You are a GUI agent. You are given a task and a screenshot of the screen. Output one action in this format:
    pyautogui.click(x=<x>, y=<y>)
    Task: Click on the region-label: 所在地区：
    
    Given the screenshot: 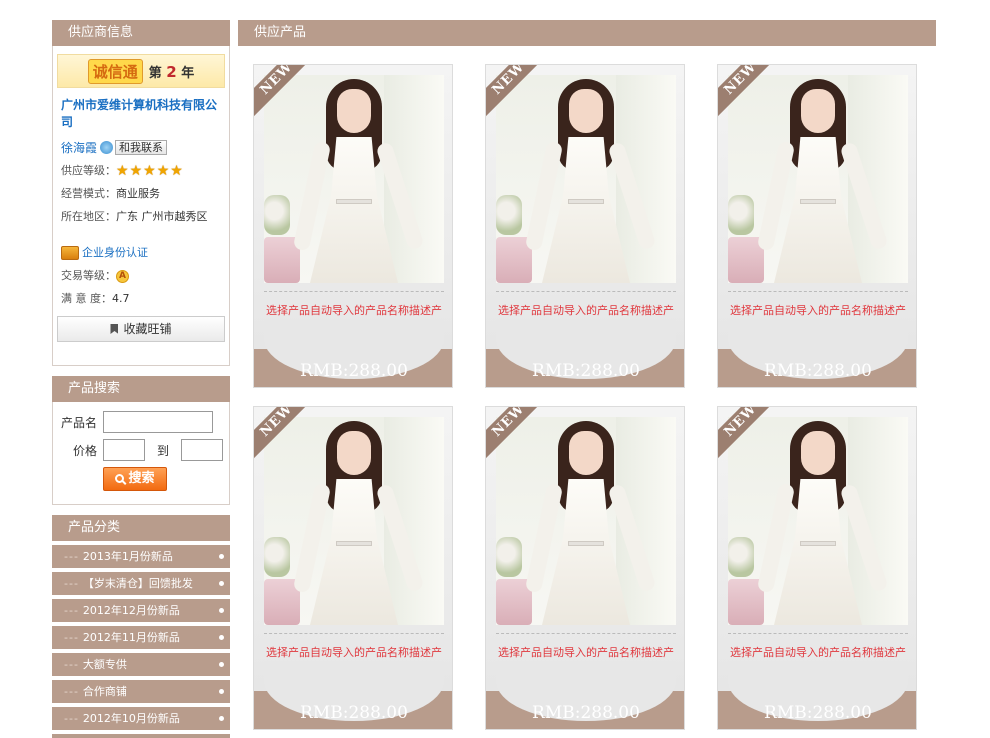 What is the action you would take?
    pyautogui.click(x=88, y=216)
    